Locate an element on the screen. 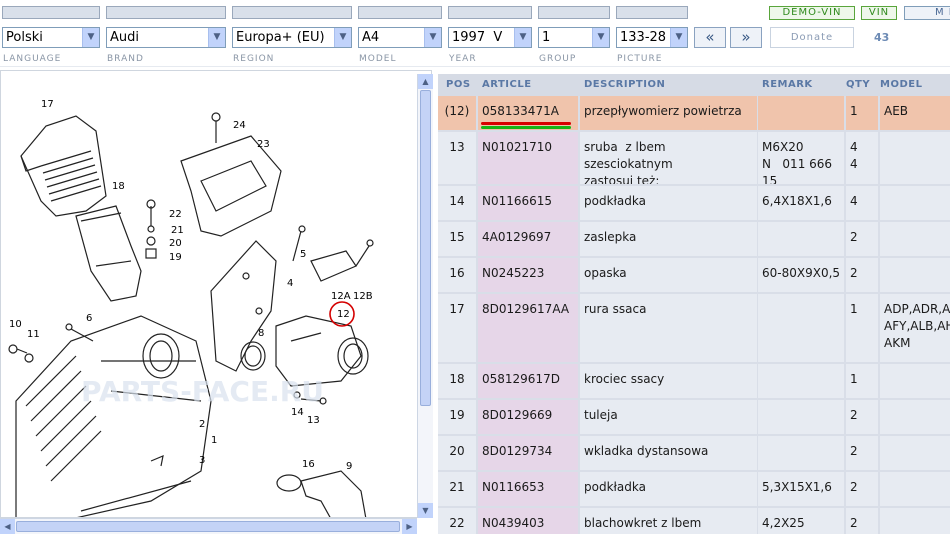  diagram-horizontal-scrollbar: ◀ ▶ is located at coordinates (208, 526).